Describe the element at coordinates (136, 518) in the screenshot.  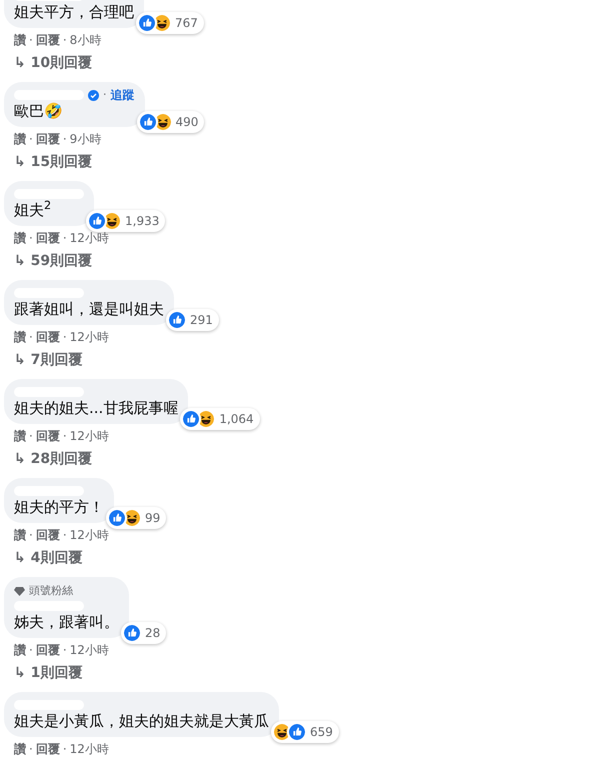
I see `reaction-summary: 99` at that location.